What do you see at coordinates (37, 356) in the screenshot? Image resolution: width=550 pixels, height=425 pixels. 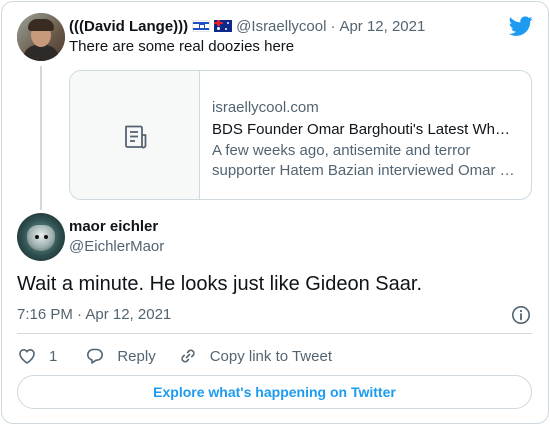 I see `like-button: 1` at bounding box center [37, 356].